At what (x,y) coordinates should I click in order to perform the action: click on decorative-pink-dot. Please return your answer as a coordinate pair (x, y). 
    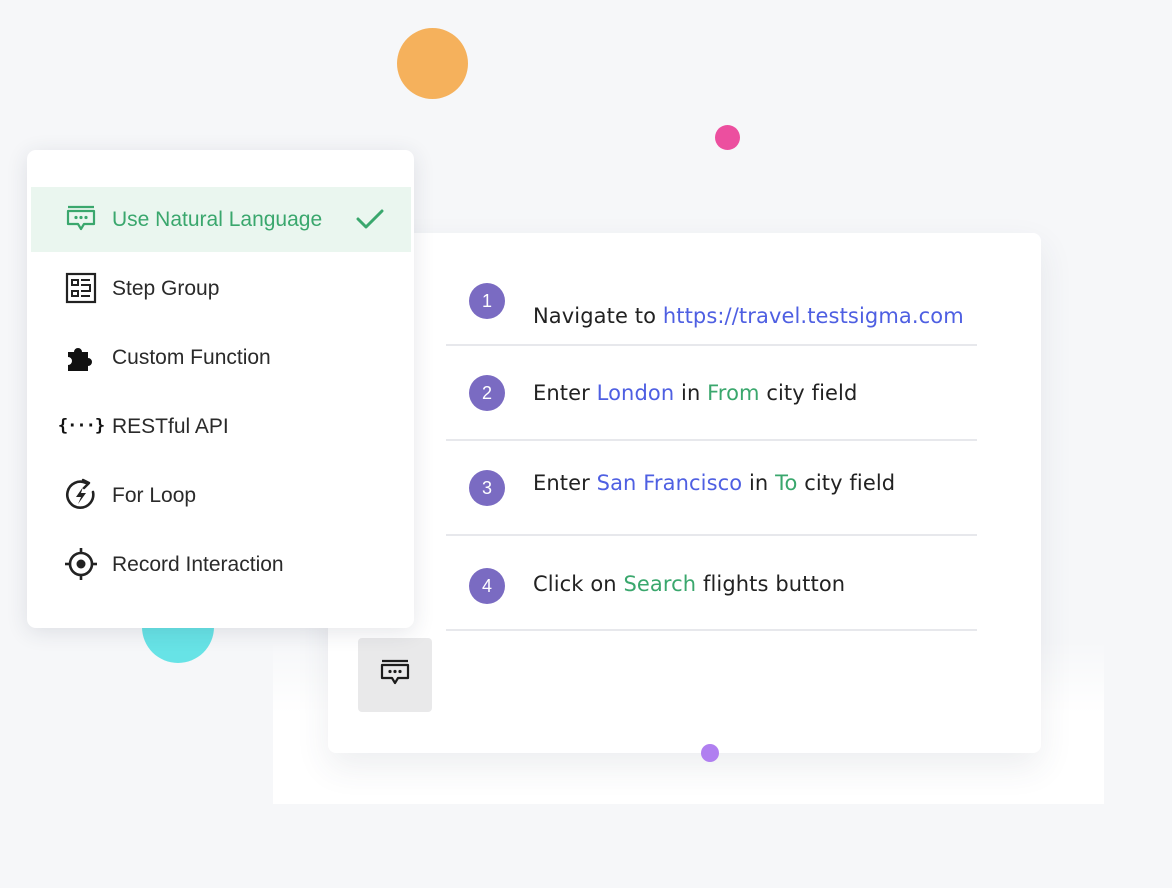
    Looking at the image, I should click on (727, 137).